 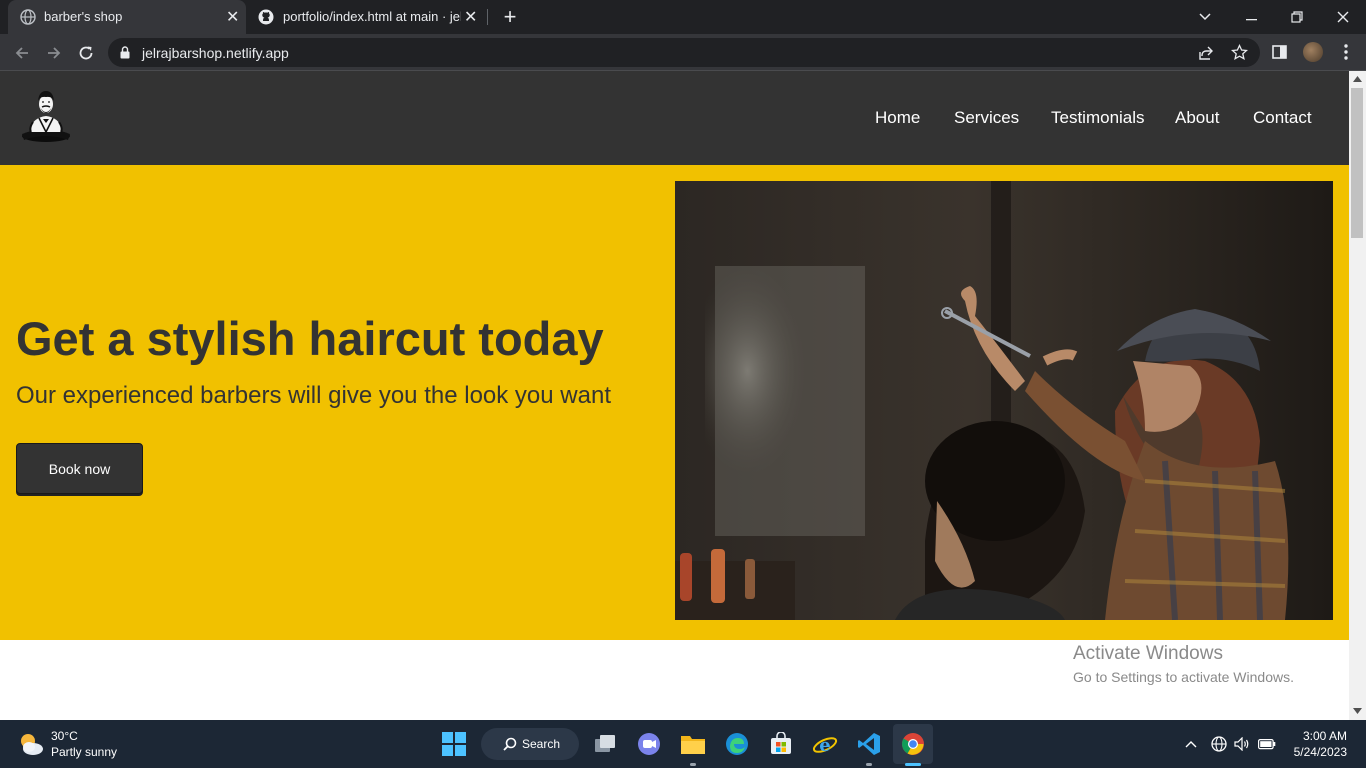 What do you see at coordinates (1251, 17) in the screenshot?
I see `minimize-button` at bounding box center [1251, 17].